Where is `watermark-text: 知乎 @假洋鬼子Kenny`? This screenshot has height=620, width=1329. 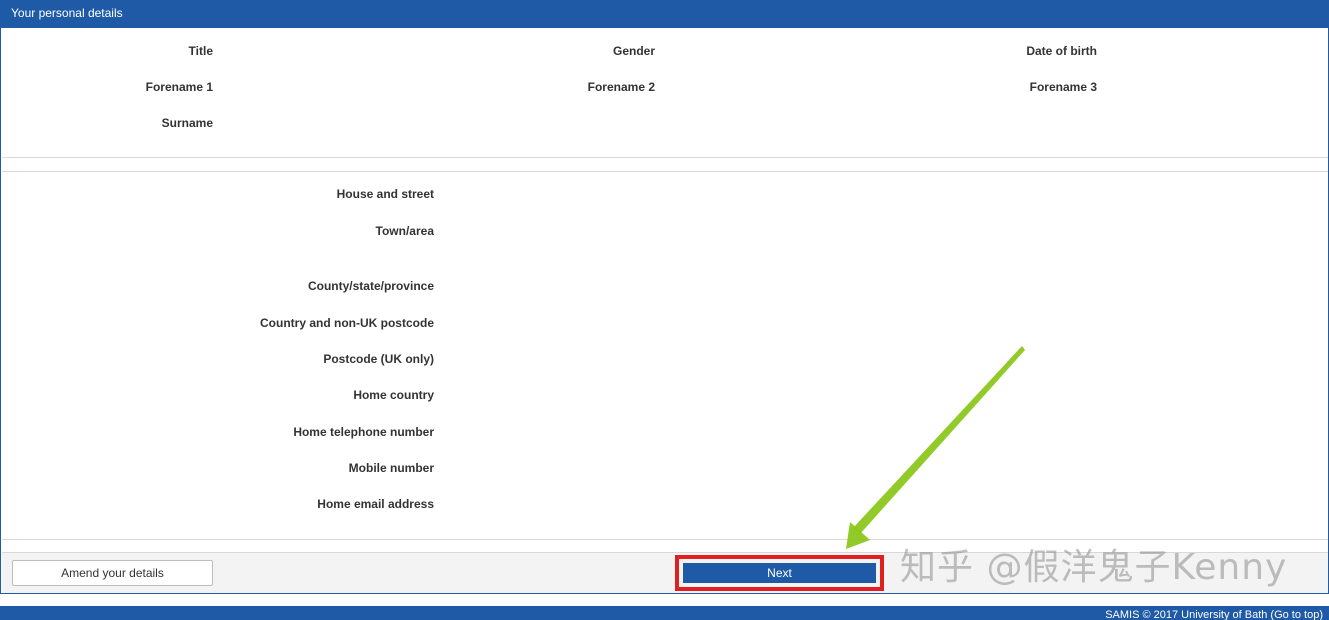 watermark-text: 知乎 @假洋鬼子Kenny is located at coordinates (1094, 567).